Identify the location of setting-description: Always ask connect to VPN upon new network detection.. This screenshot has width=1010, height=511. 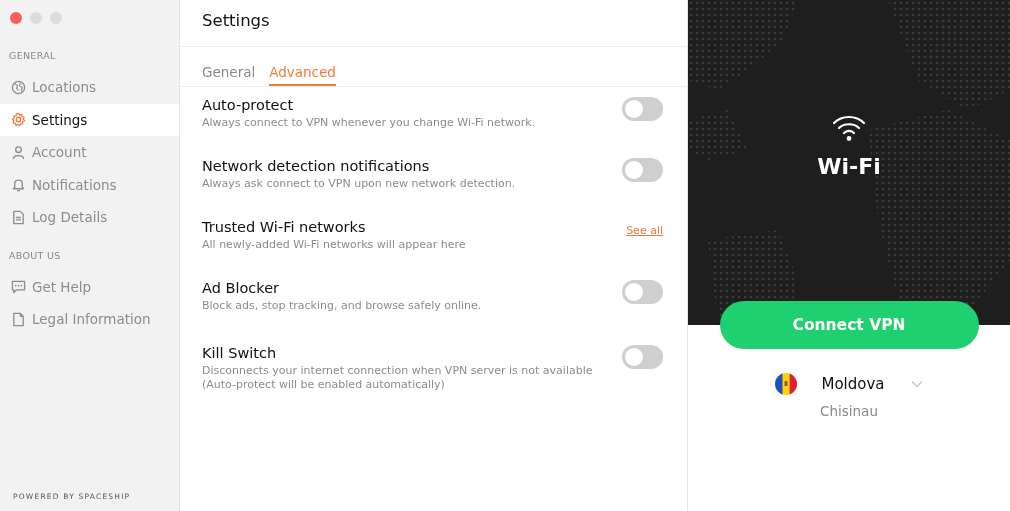
(359, 184).